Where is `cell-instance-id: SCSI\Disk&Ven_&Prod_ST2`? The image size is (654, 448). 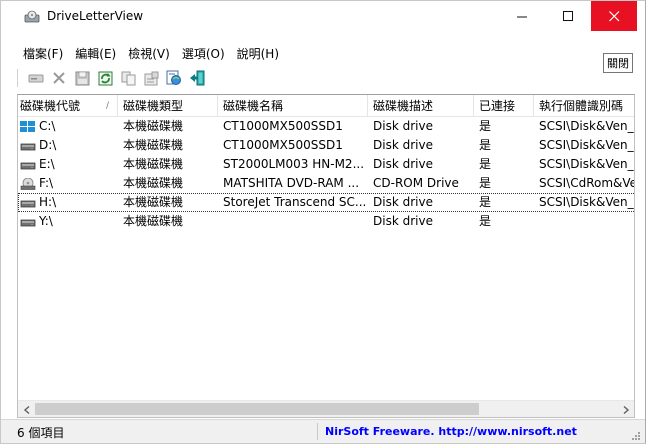 cell-instance-id: SCSI\Disk&Ven_&Prod_ST2 is located at coordinates (586, 164).